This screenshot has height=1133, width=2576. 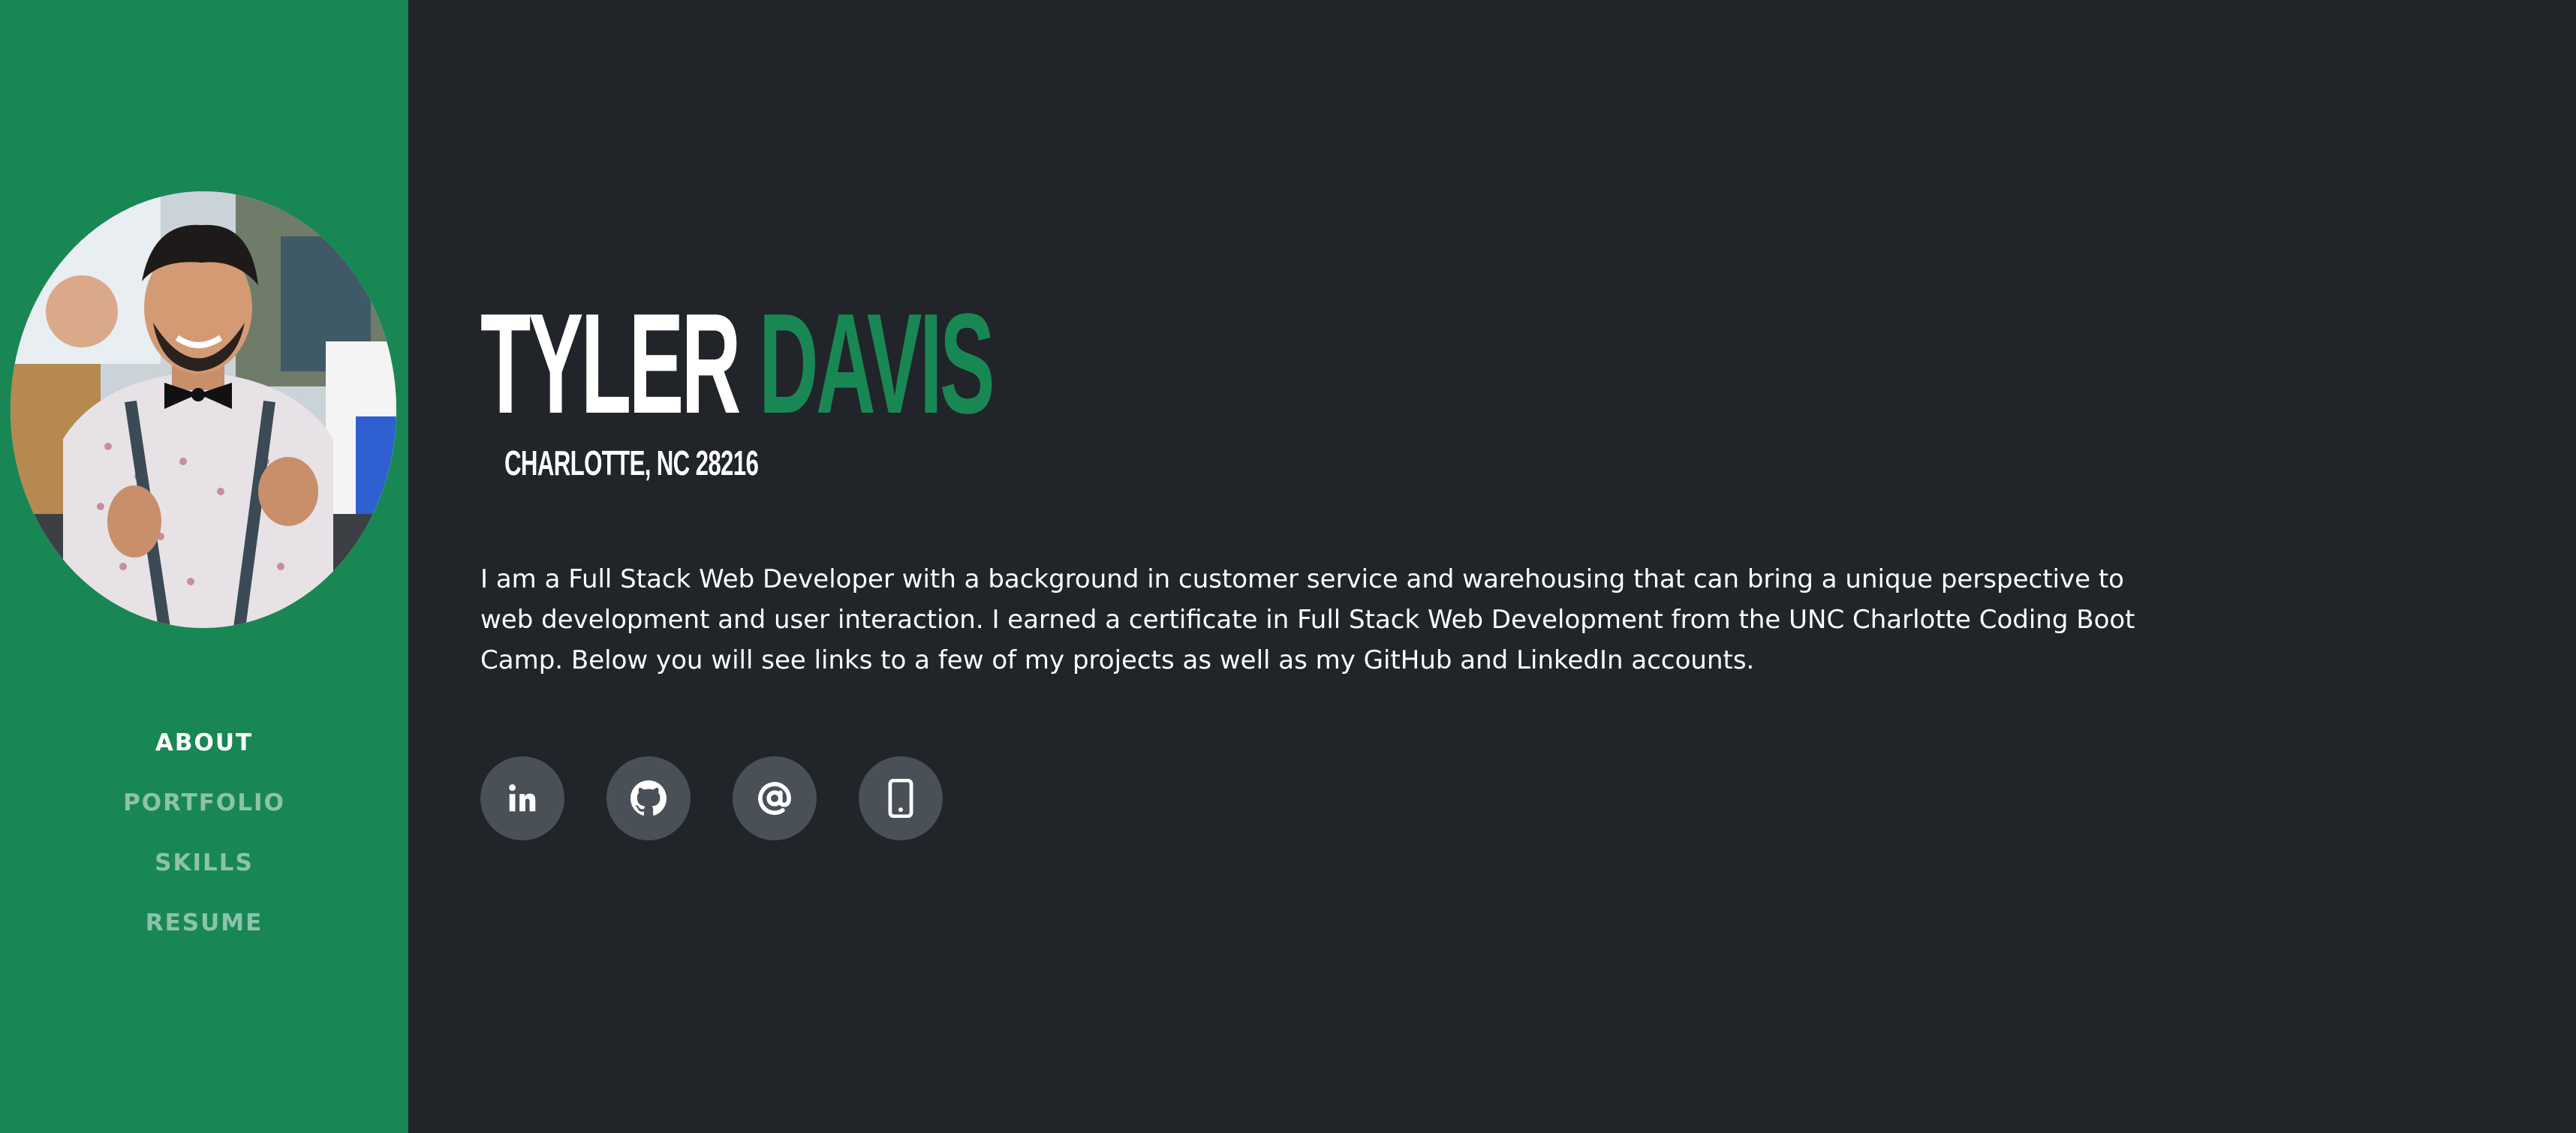 I want to click on nav-item-portfolio: PORTFOLIO, so click(x=204, y=803).